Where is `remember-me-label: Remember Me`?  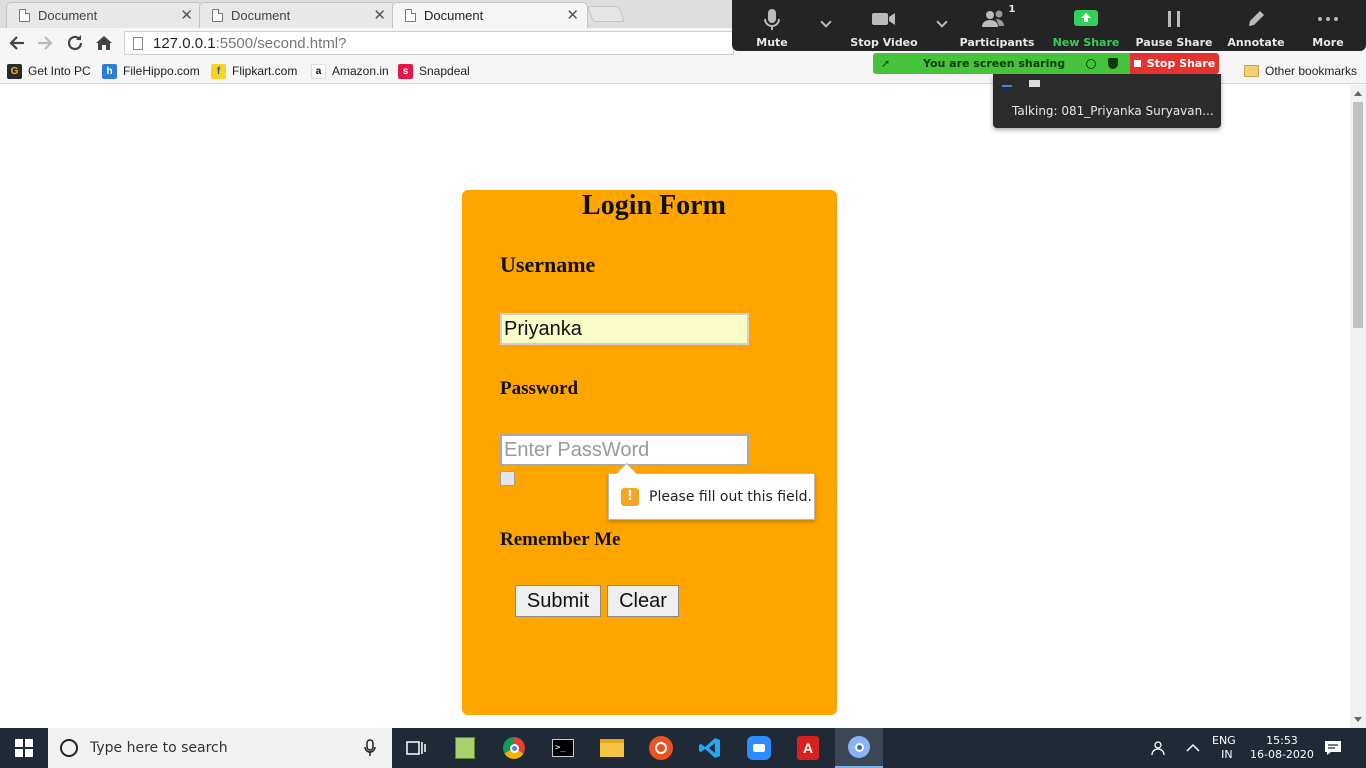 remember-me-label: Remember Me is located at coordinates (560, 539).